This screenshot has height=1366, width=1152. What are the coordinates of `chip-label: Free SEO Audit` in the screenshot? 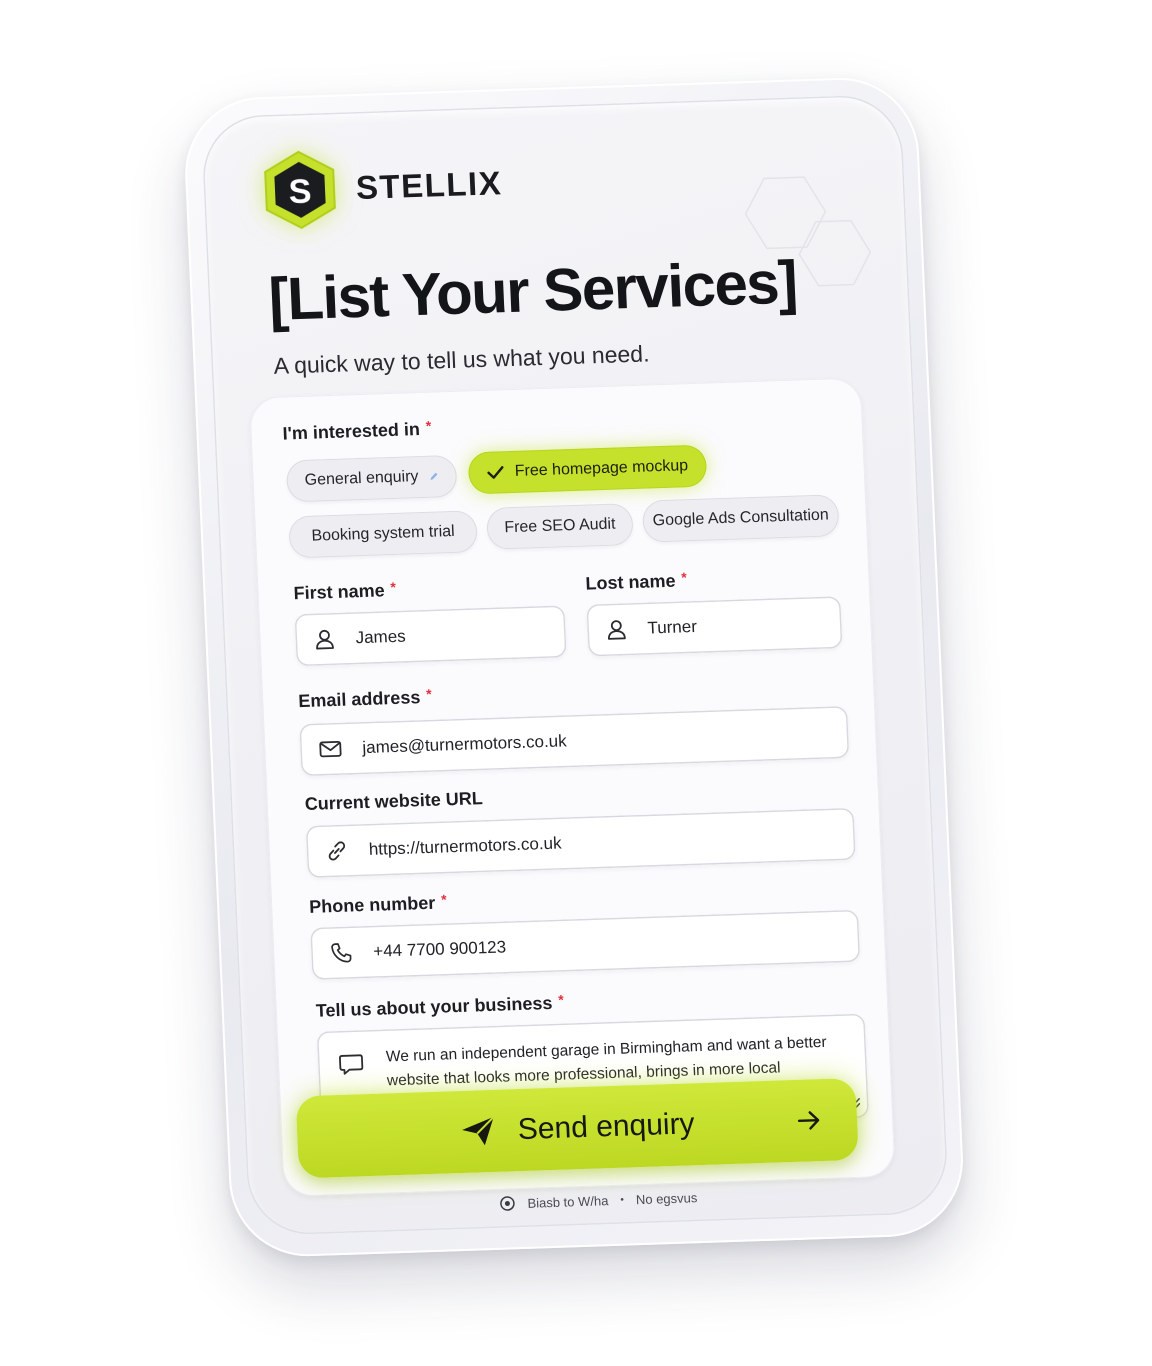 It's located at (559, 526).